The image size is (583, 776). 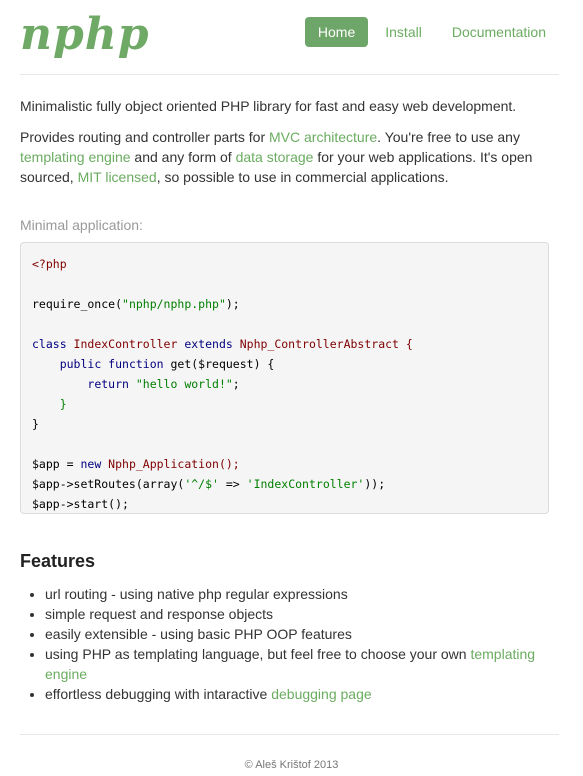 What do you see at coordinates (58, 561) in the screenshot?
I see `features-heading: Features` at bounding box center [58, 561].